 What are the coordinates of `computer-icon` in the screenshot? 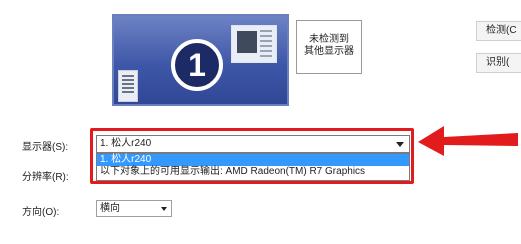 It's located at (254, 44).